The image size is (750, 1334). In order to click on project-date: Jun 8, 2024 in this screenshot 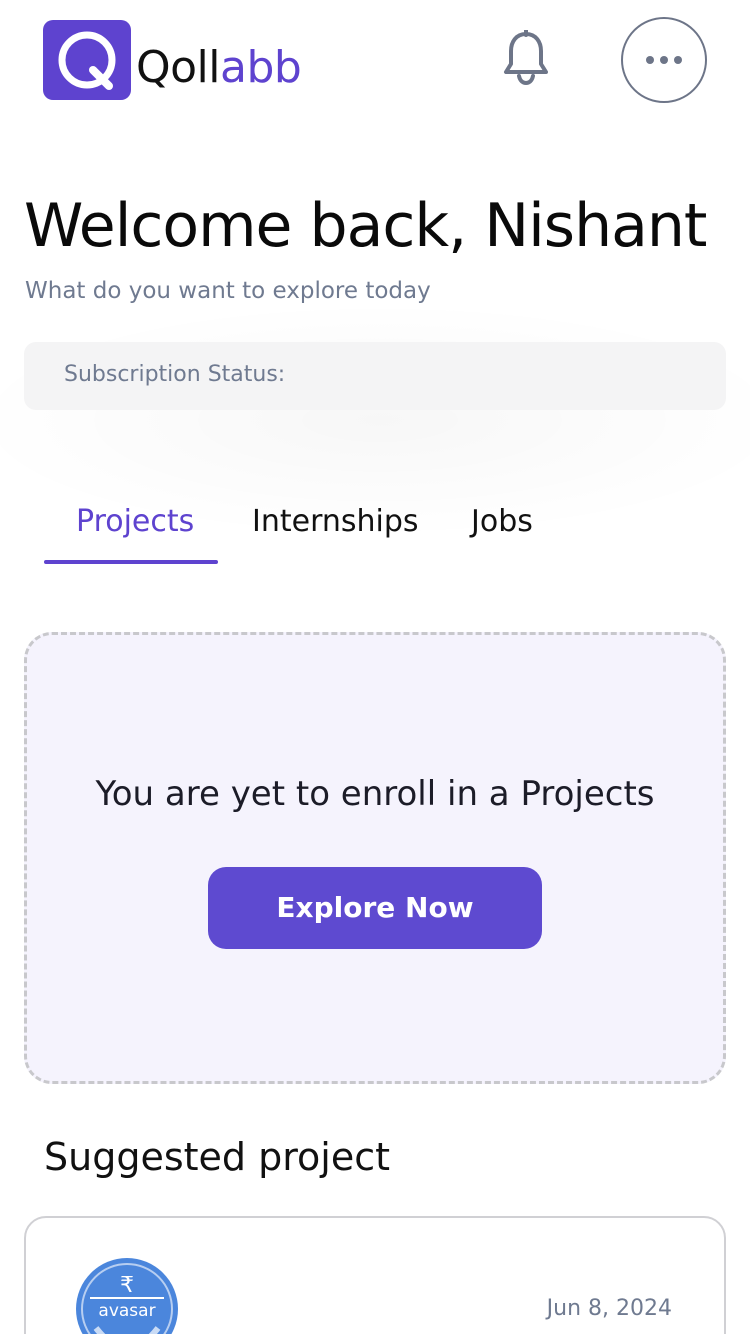, I will do `click(609, 1308)`.